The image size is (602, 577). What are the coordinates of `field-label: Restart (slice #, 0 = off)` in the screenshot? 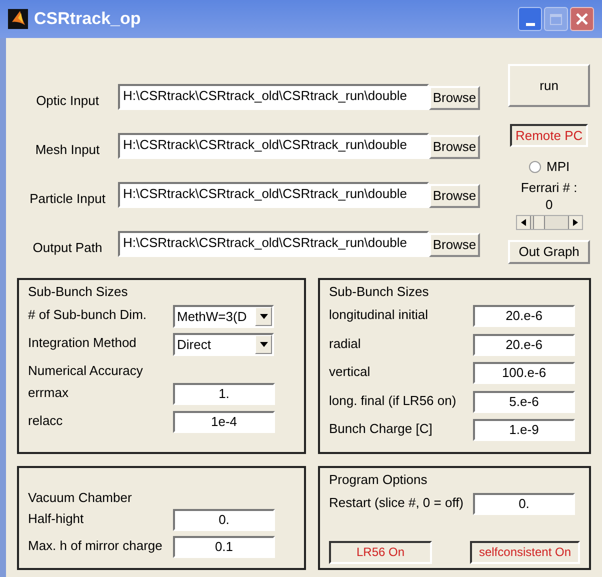 It's located at (397, 503).